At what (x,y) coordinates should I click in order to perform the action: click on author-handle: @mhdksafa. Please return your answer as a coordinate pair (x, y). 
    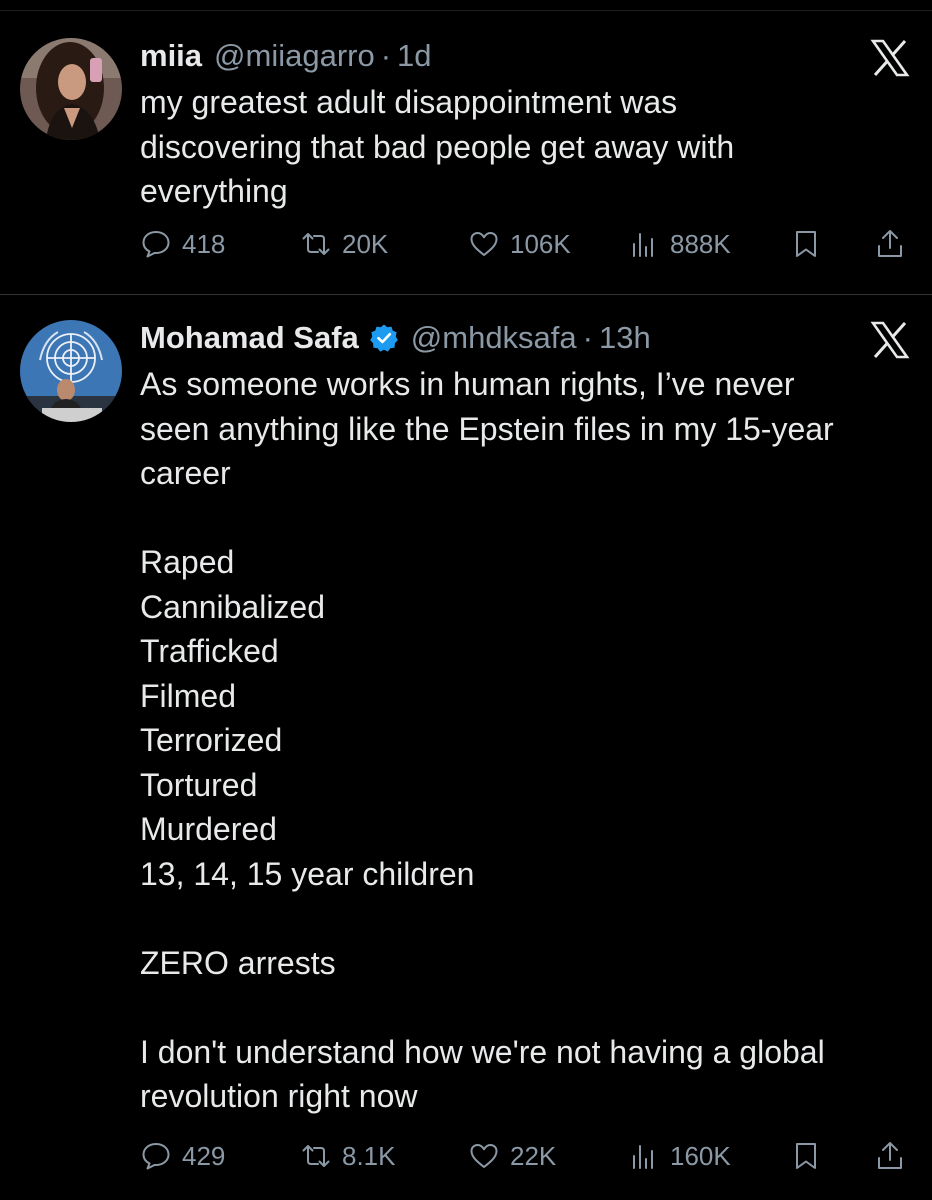
    Looking at the image, I should click on (494, 338).